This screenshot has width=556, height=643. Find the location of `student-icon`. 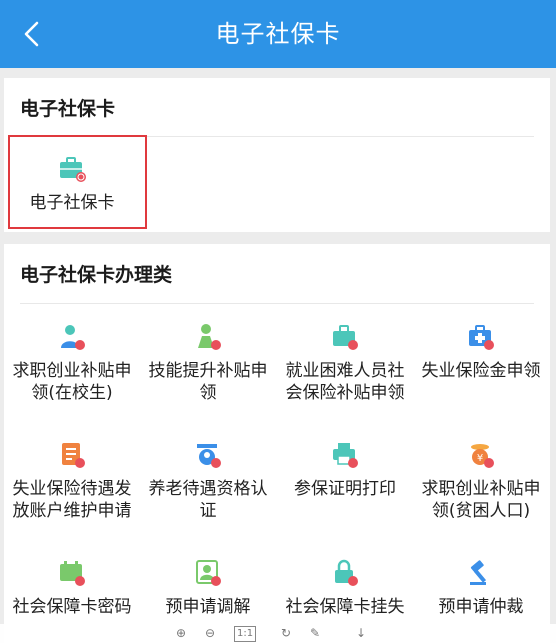

student-icon is located at coordinates (73, 337).